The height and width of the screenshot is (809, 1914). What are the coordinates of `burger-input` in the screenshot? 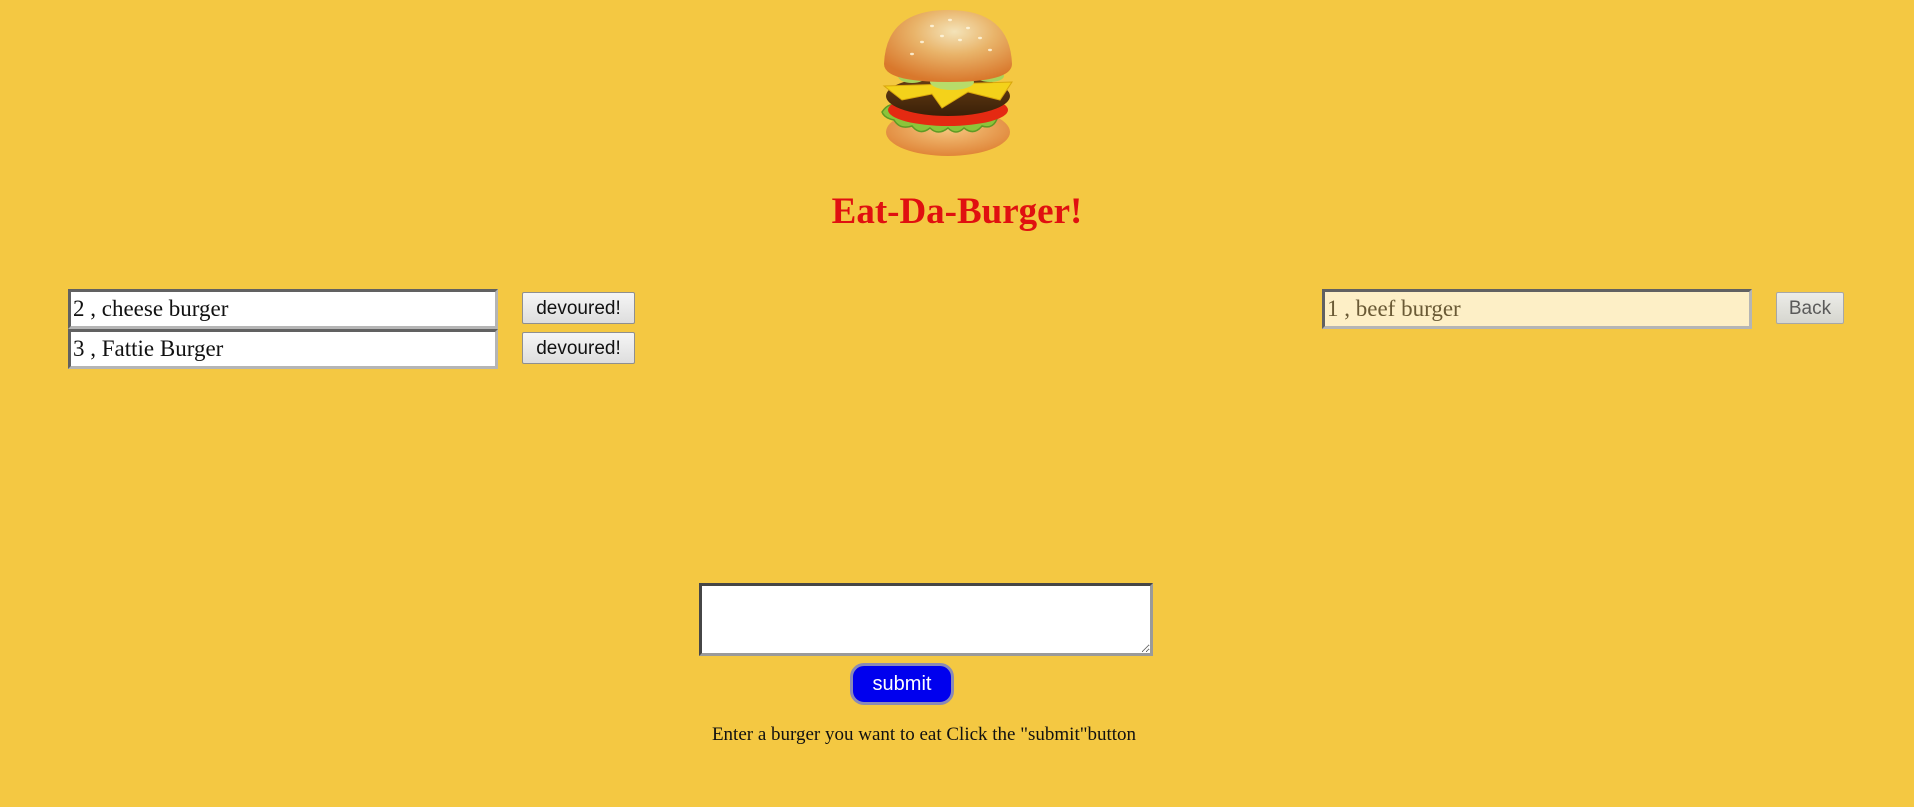 It's located at (926, 619).